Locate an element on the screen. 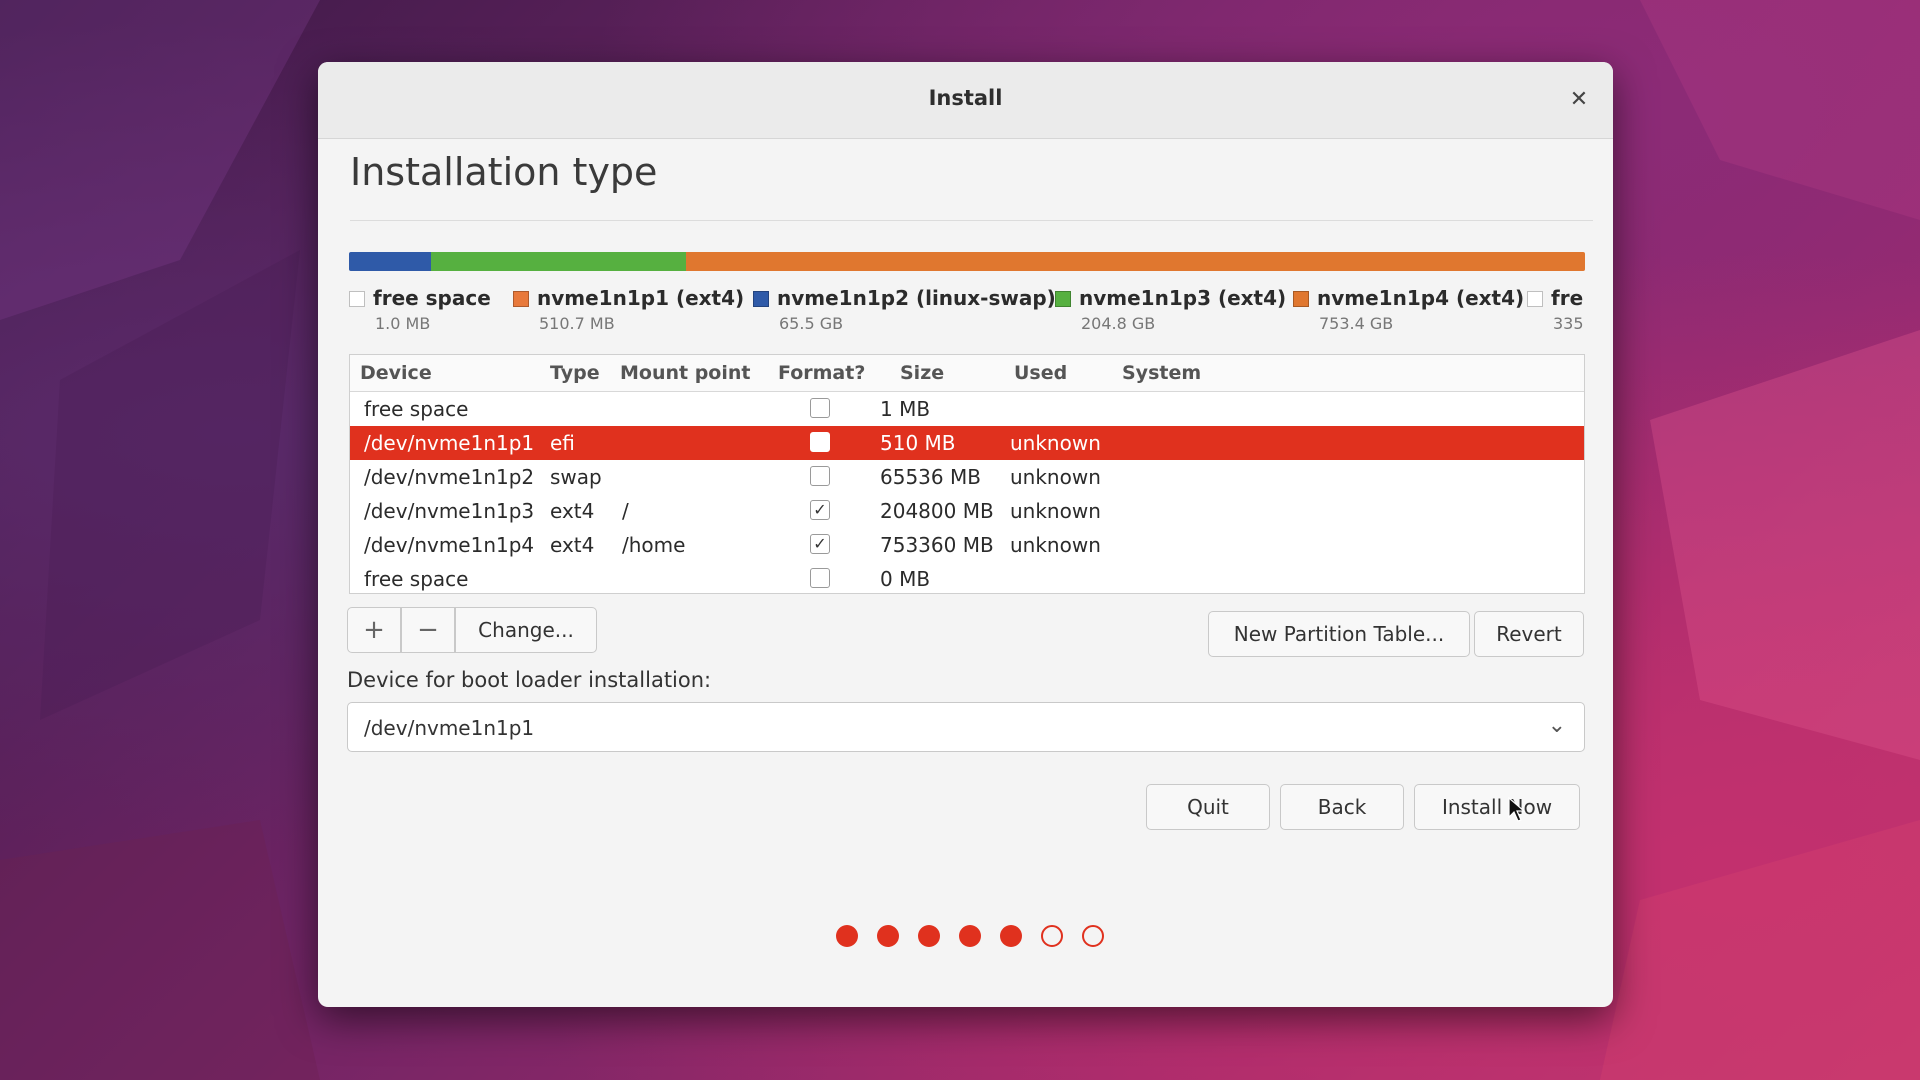 This screenshot has height=1080, width=1920. column-header-format: Format? is located at coordinates (821, 373).